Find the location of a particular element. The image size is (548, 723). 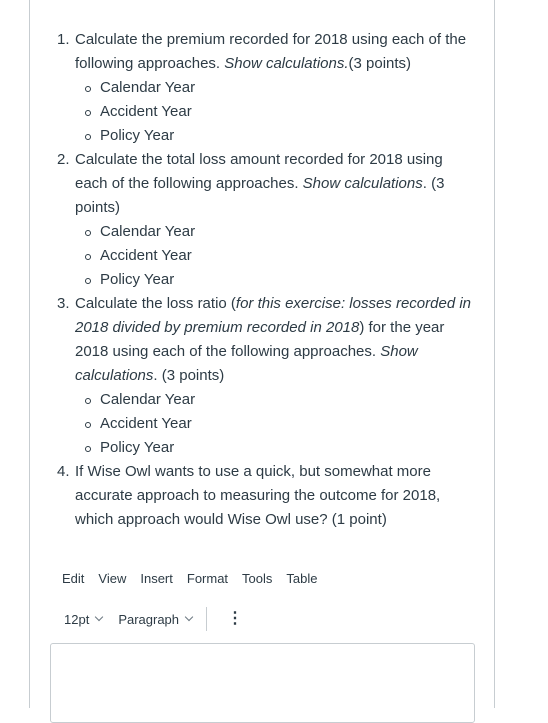

question-number: 4. is located at coordinates (63, 471).